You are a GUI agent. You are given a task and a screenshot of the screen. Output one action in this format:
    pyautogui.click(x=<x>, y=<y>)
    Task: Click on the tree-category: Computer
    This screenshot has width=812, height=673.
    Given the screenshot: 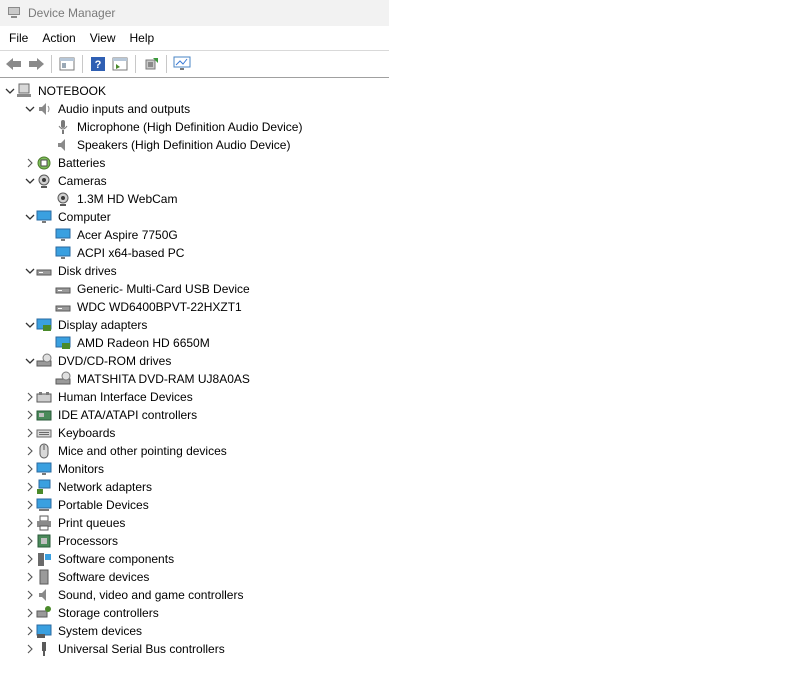 What is the action you would take?
    pyautogui.click(x=194, y=217)
    